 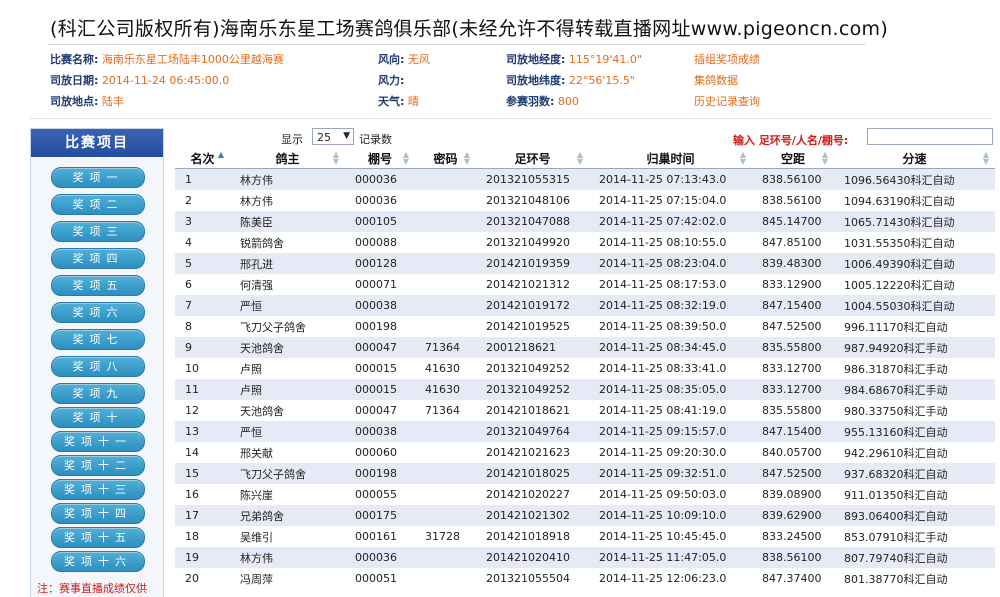 What do you see at coordinates (793, 326) in the screenshot?
I see `cell-distance: 847.52500` at bounding box center [793, 326].